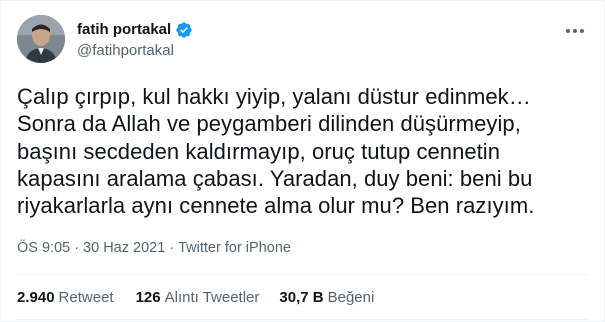  What do you see at coordinates (184, 30) in the screenshot?
I see `verified-badge-icon` at bounding box center [184, 30].